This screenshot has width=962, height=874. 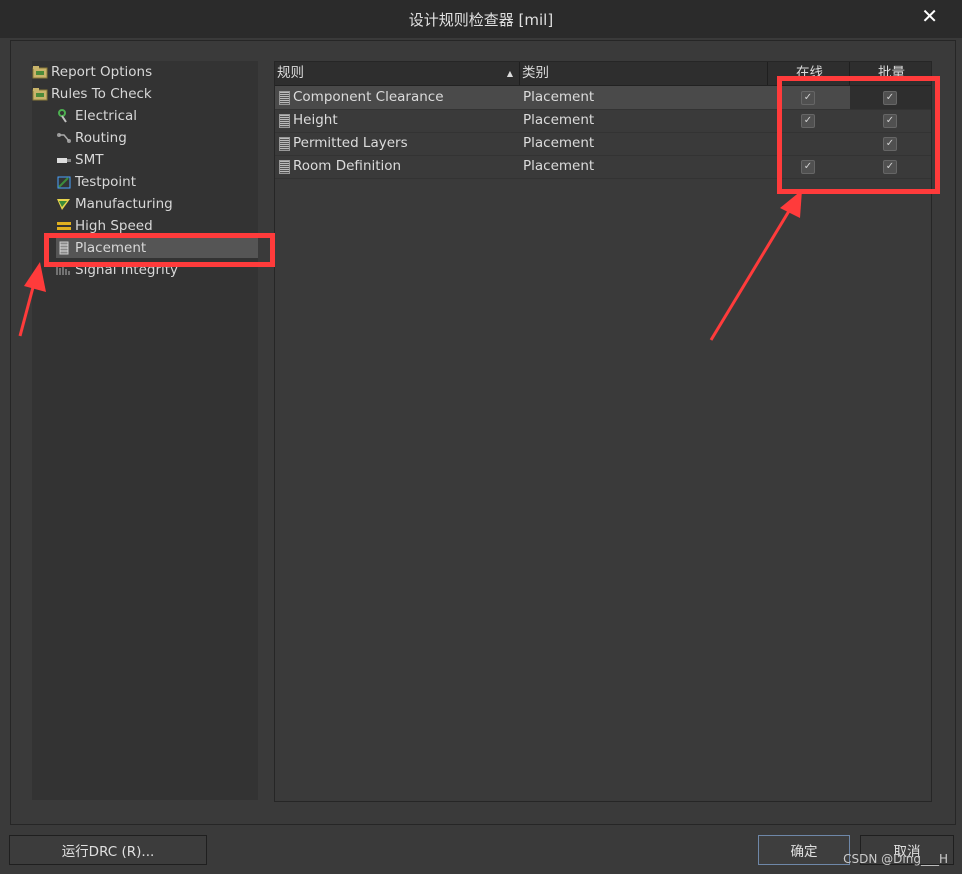 I want to click on annotation-arrows, so click(x=410, y=265).